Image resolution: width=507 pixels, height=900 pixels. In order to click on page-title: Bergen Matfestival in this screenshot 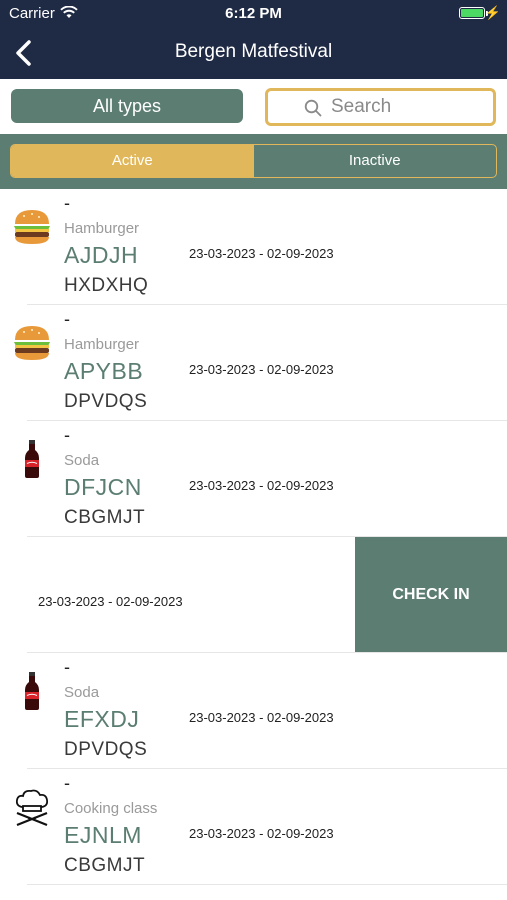, I will do `click(253, 51)`.